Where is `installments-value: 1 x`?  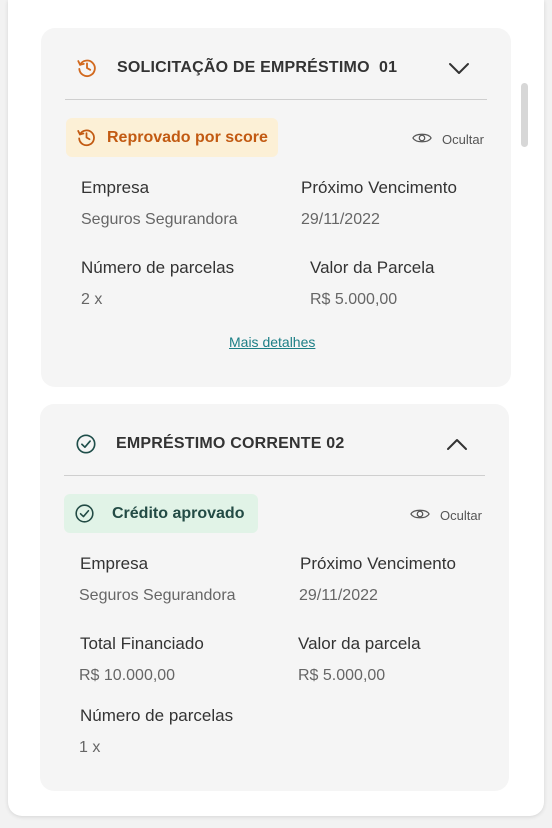 installments-value: 1 x is located at coordinates (90, 747).